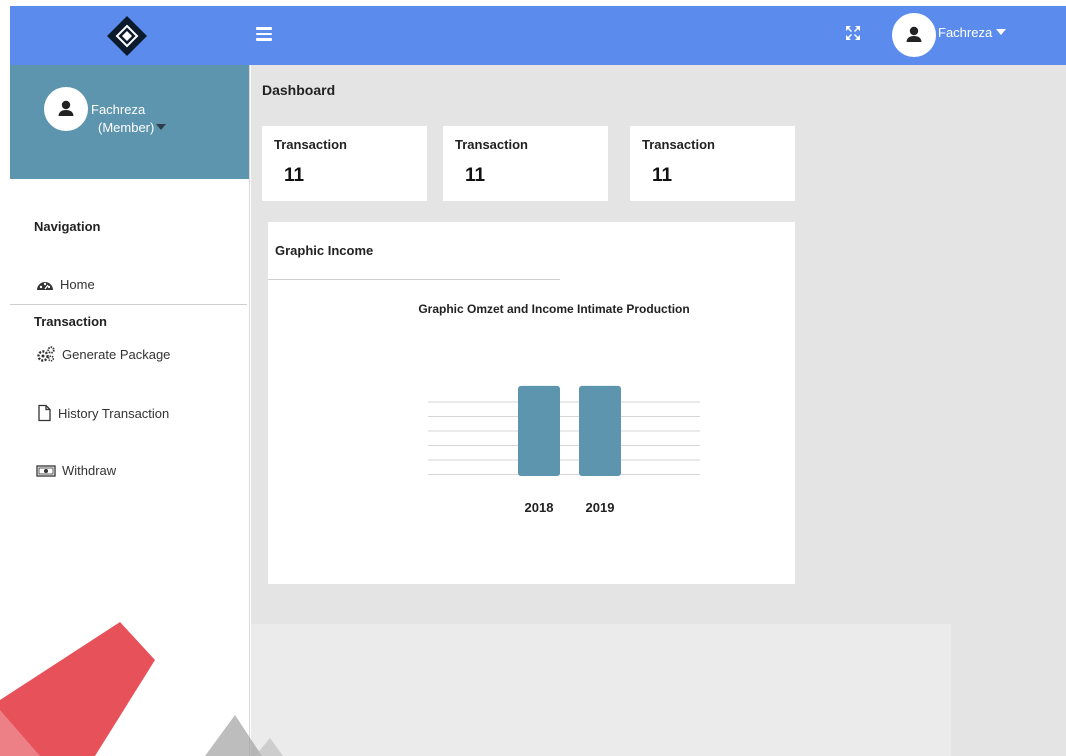  Describe the element at coordinates (539, 507) in the screenshot. I see `x-tick-label: 2018` at that location.